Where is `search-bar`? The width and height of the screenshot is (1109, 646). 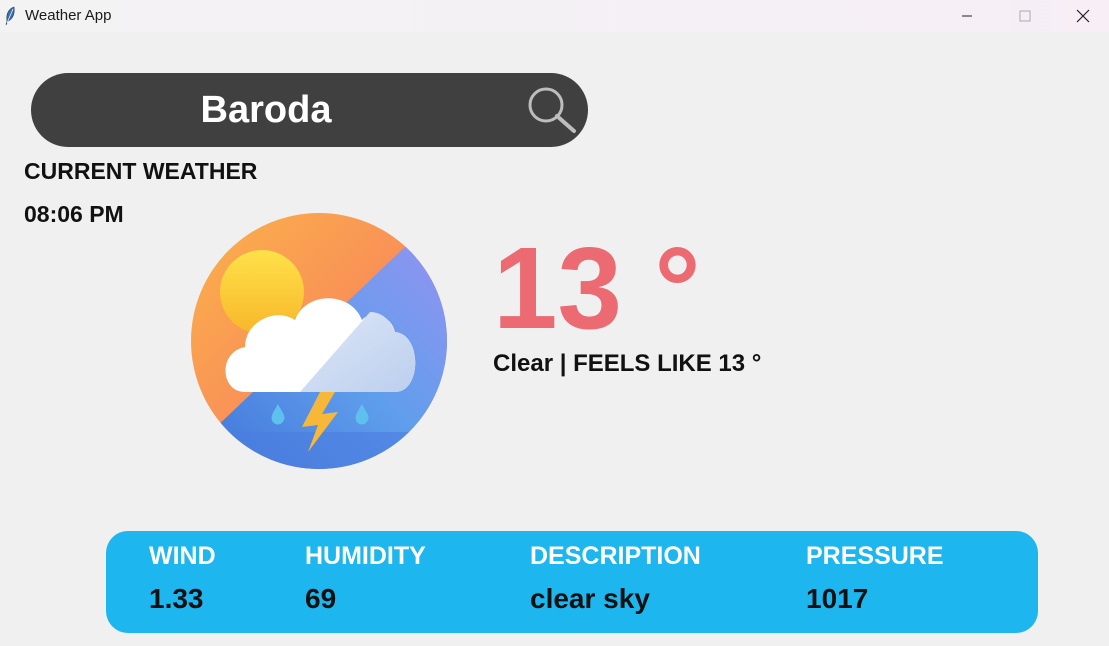 search-bar is located at coordinates (309, 110).